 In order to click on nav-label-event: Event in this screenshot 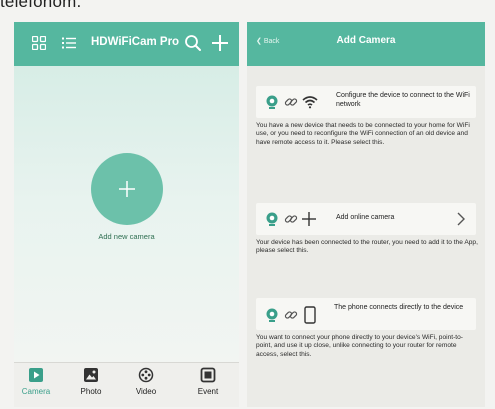, I will do `click(208, 391)`.